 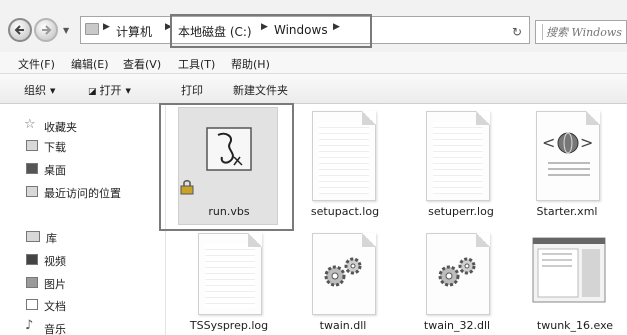 I want to click on forward-button, so click(x=46, y=30).